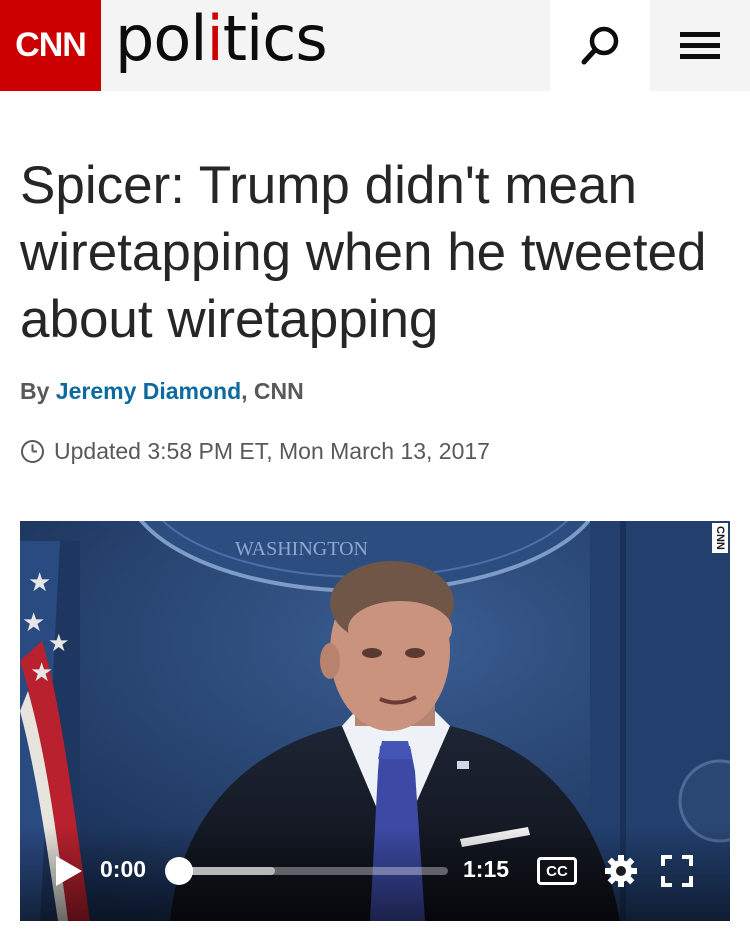  I want to click on section-prefix: pol, so click(161, 38).